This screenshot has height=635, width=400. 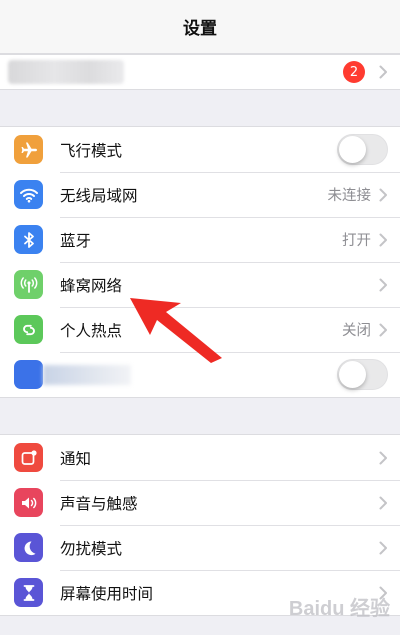 What do you see at coordinates (91, 330) in the screenshot?
I see `settings-row-label: 个人热点` at bounding box center [91, 330].